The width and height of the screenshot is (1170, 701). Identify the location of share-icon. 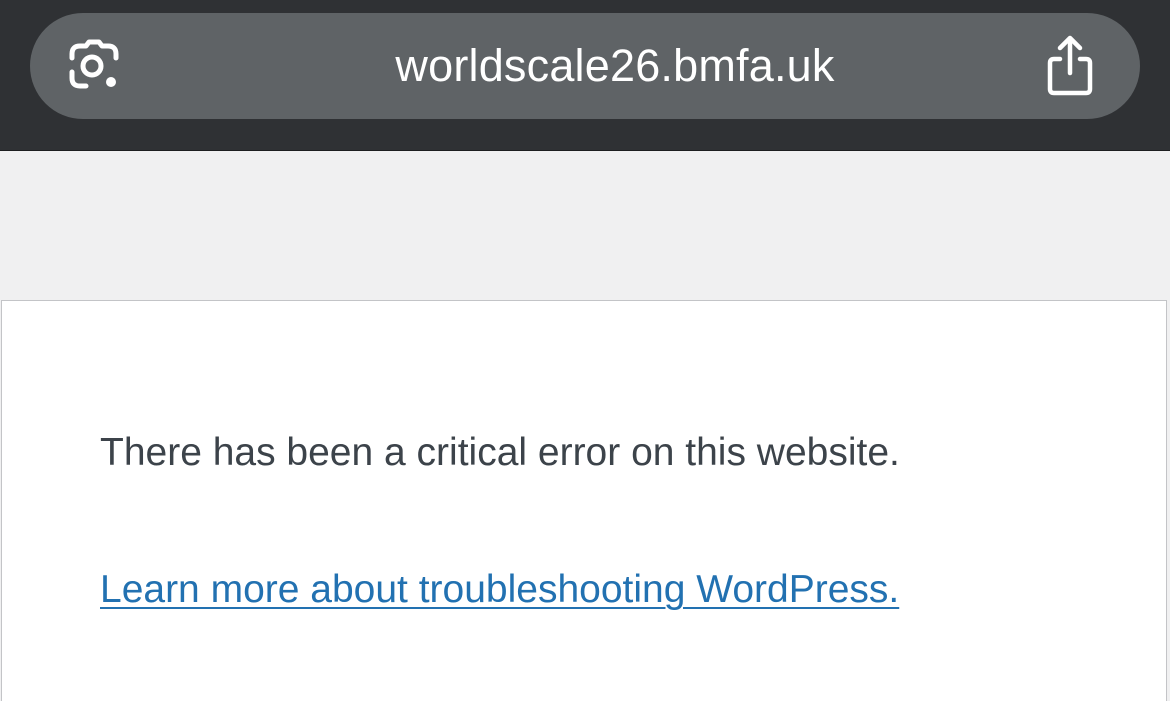
(1070, 65).